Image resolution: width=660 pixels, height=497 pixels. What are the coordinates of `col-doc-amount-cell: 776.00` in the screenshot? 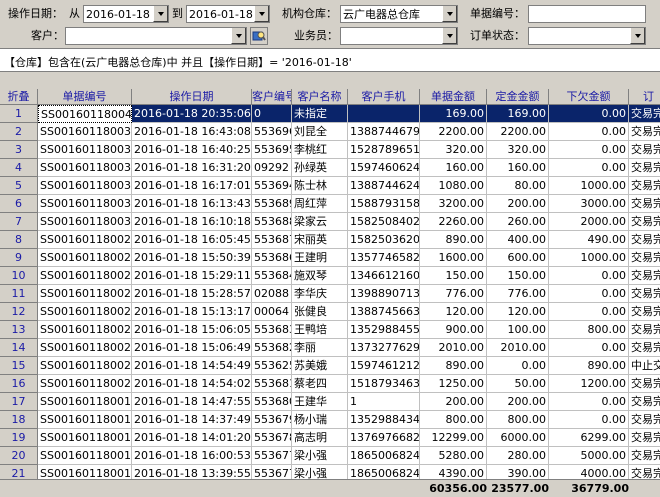 It's located at (453, 294).